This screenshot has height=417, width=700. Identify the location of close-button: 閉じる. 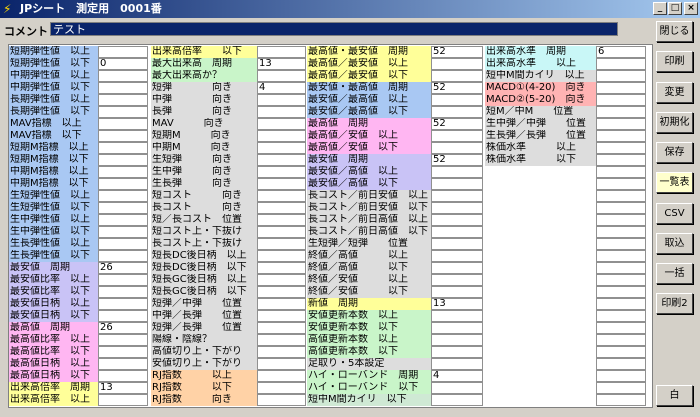
(674, 31).